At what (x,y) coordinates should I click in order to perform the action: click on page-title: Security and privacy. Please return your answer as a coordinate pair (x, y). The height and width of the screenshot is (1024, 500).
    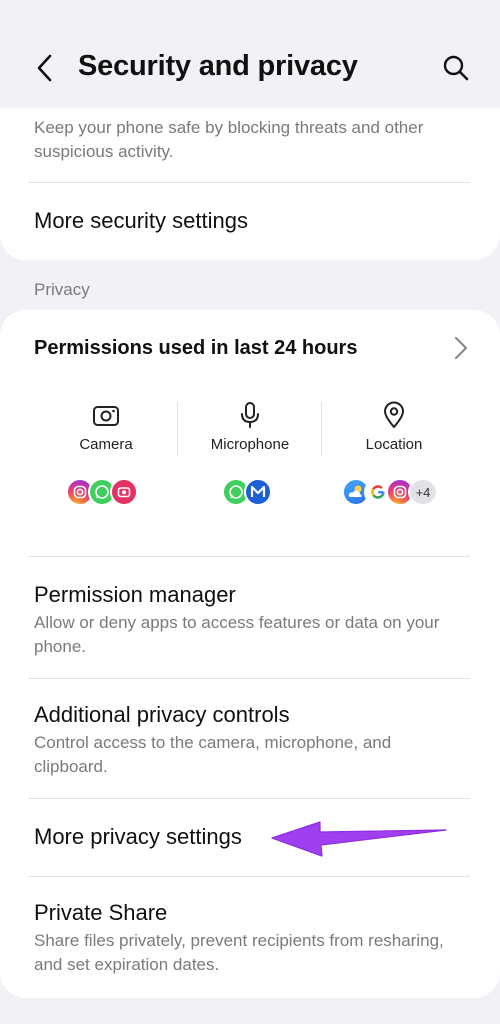
    Looking at the image, I should click on (218, 66).